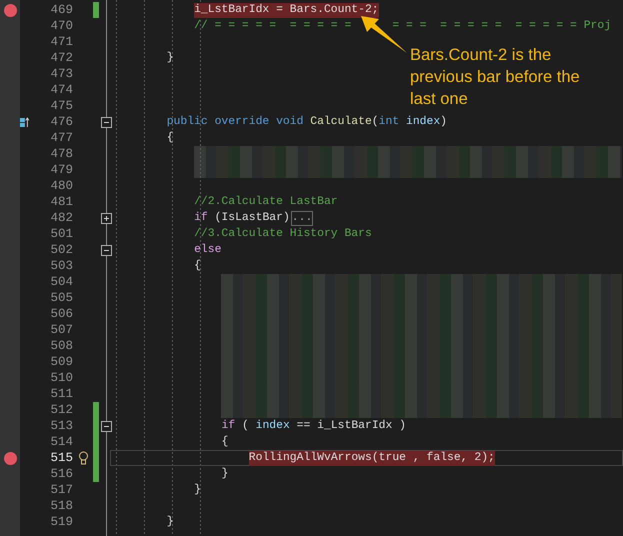  I want to click on line-number: 508, so click(61, 346).